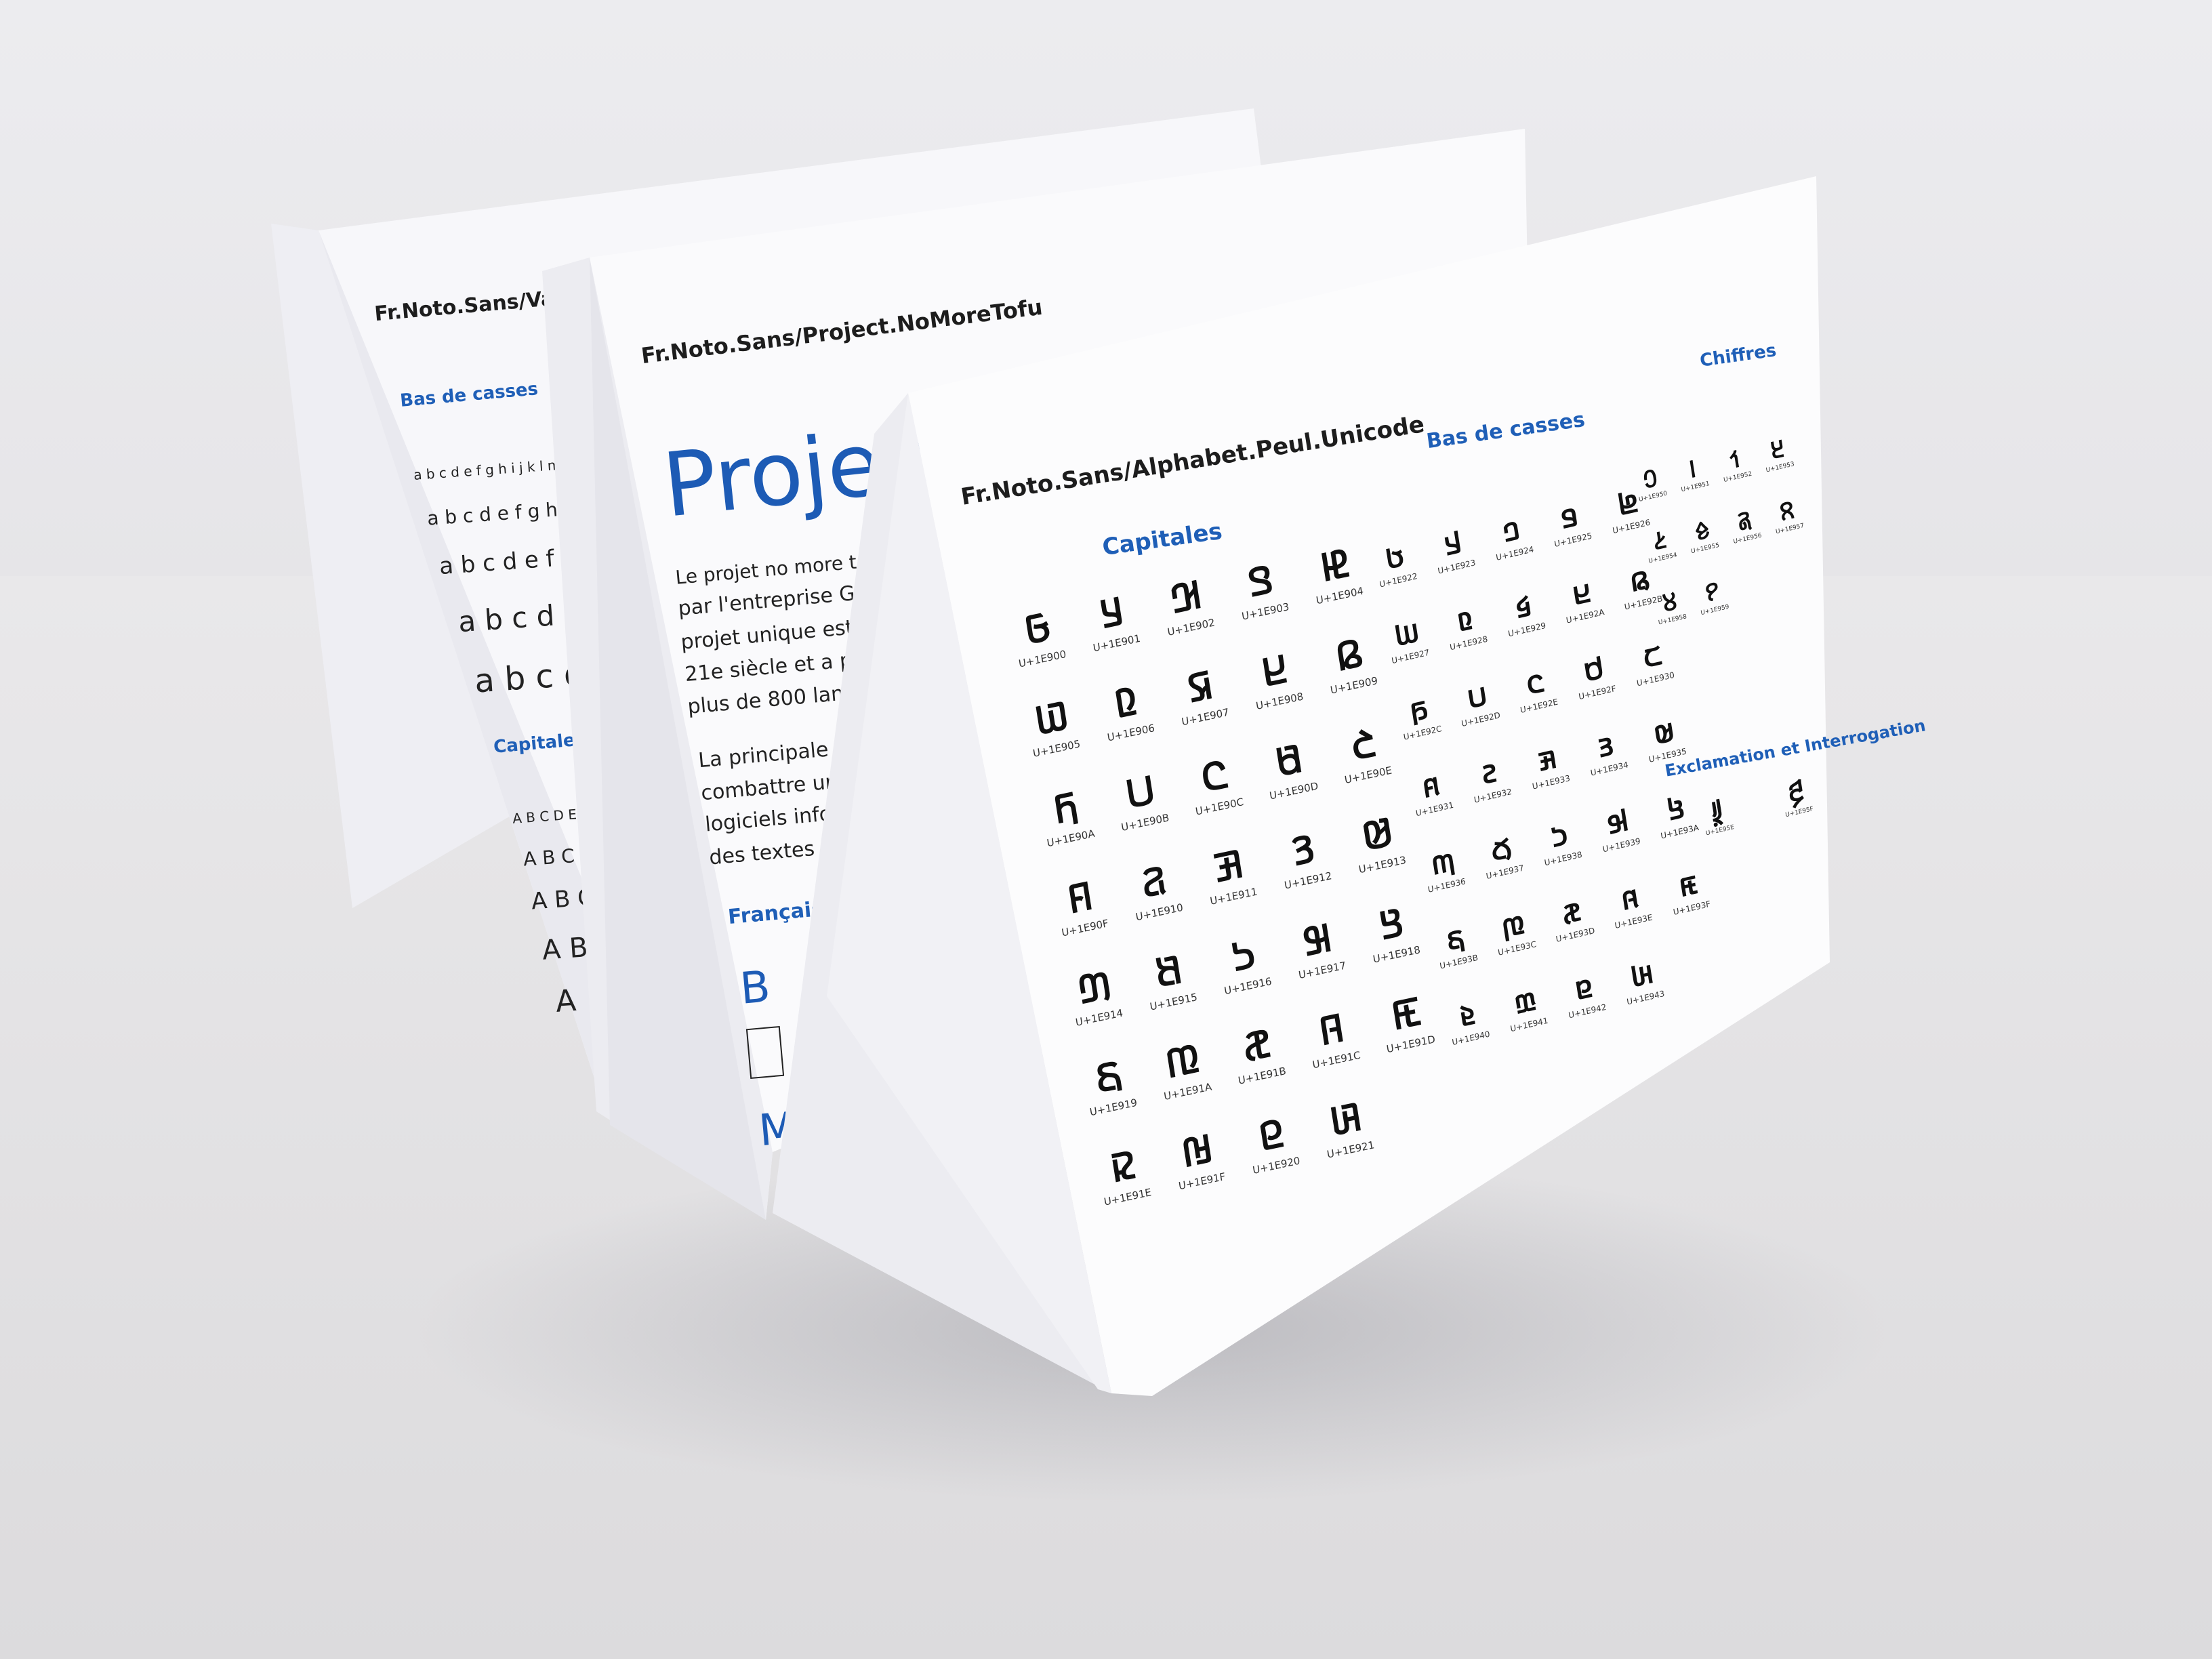 The image size is (2212, 1659). I want to click on capital-cell: 𞤋 U+1E90B, so click(1143, 811).